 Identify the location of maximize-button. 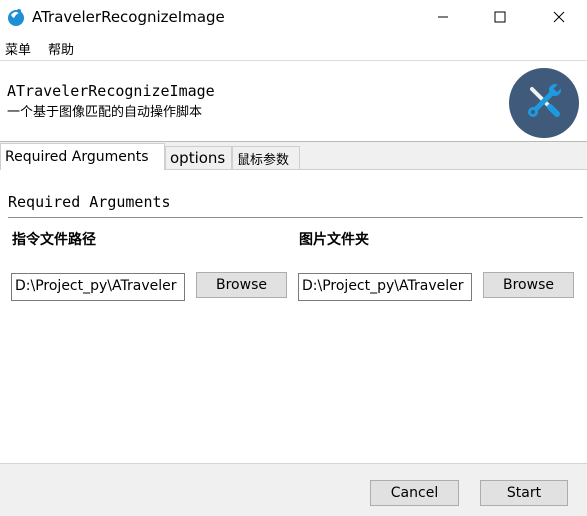
(500, 17).